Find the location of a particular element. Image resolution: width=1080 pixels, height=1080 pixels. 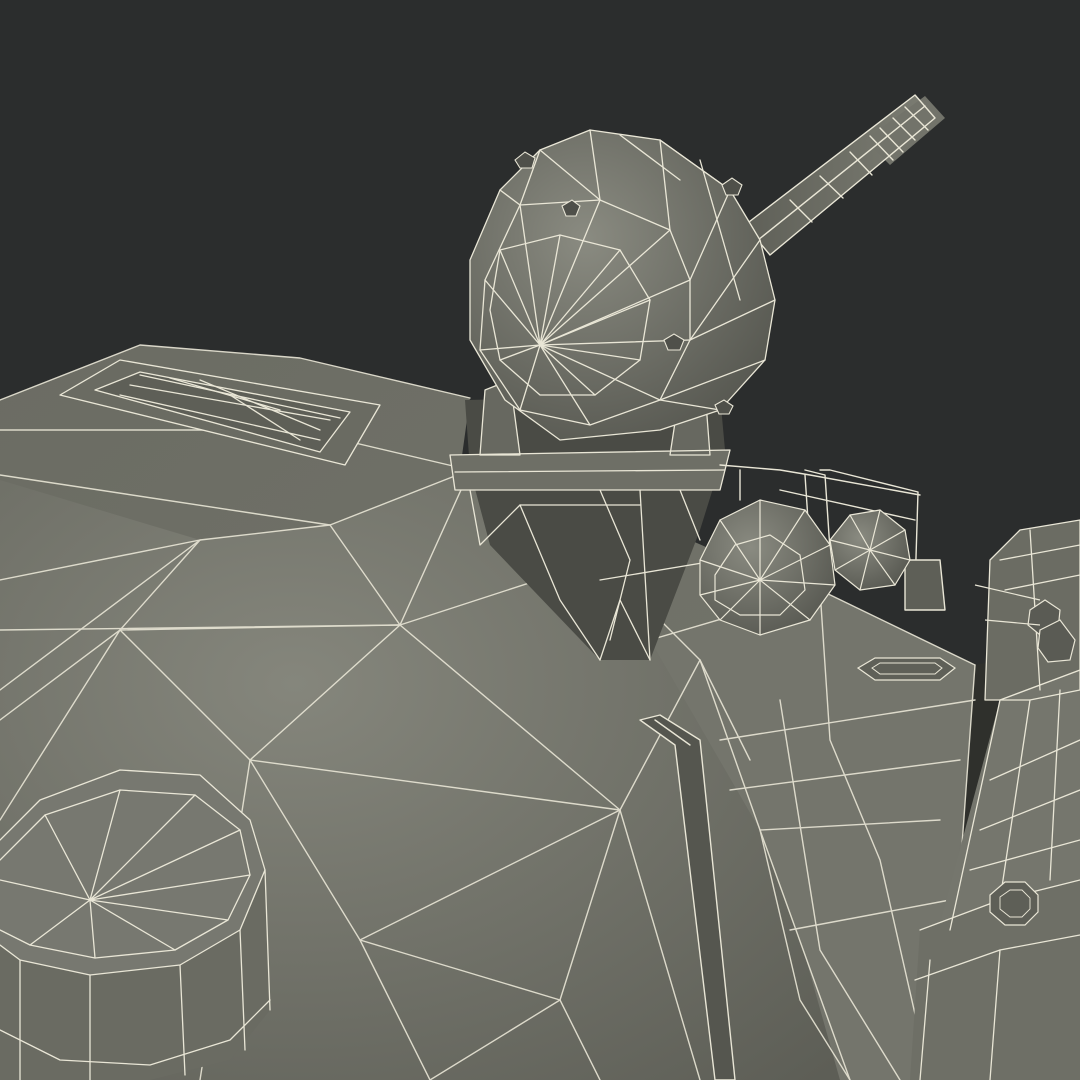

commander-hatch is located at coordinates (135, 924).